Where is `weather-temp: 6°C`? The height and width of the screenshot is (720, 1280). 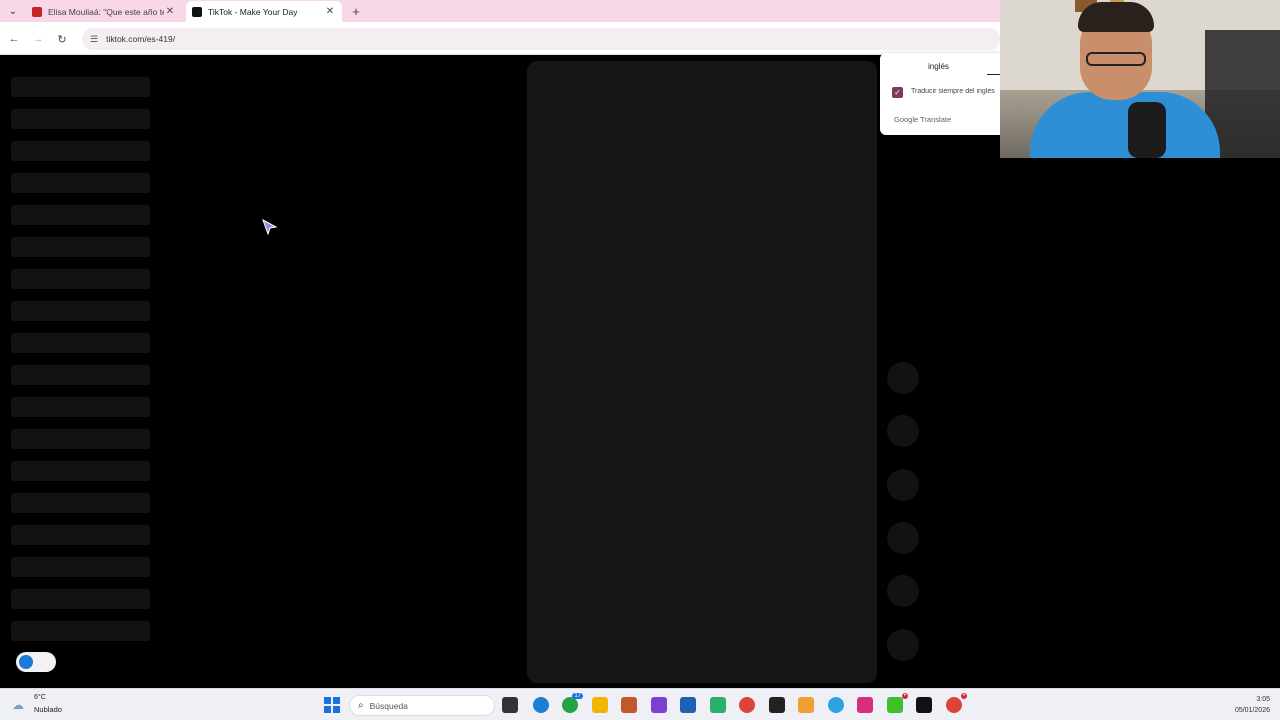
weather-temp: 6°C is located at coordinates (40, 697).